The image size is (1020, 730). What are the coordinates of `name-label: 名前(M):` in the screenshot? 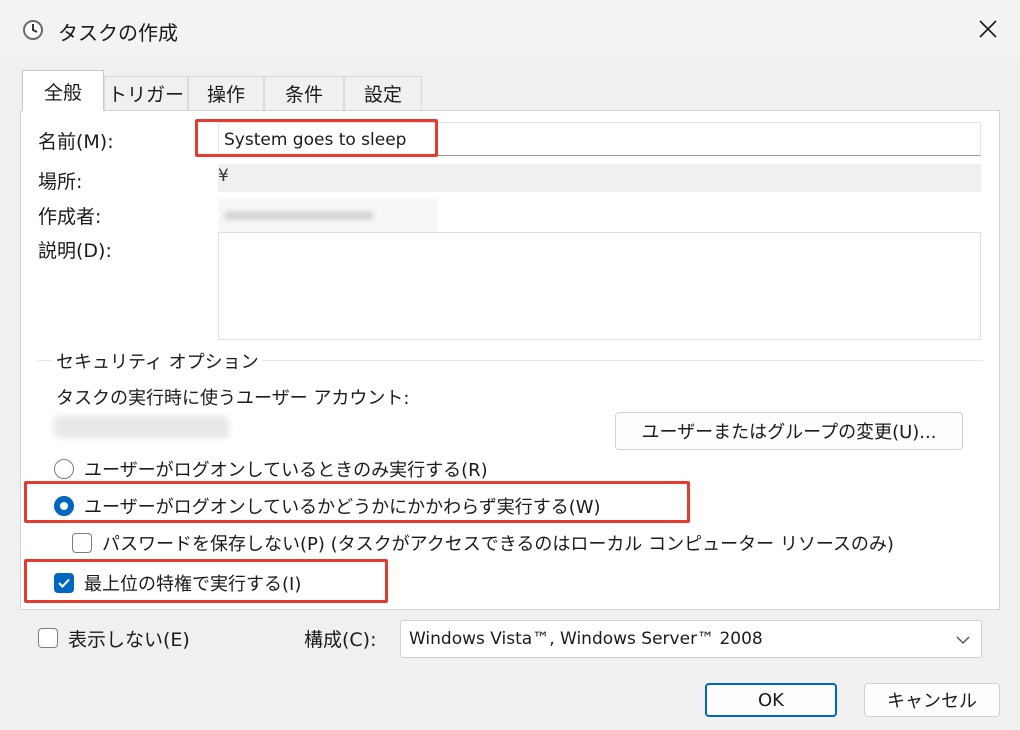 It's located at (76, 142).